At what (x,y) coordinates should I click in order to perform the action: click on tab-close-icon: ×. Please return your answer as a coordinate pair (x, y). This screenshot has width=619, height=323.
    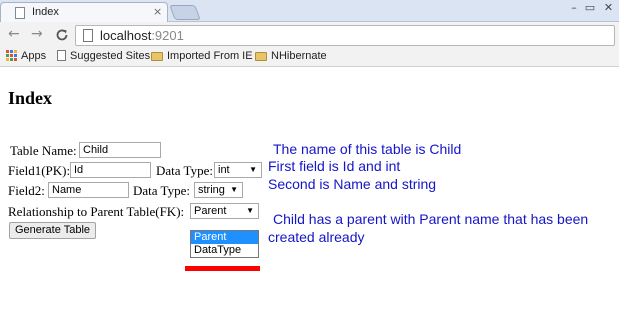
    Looking at the image, I should click on (157, 11).